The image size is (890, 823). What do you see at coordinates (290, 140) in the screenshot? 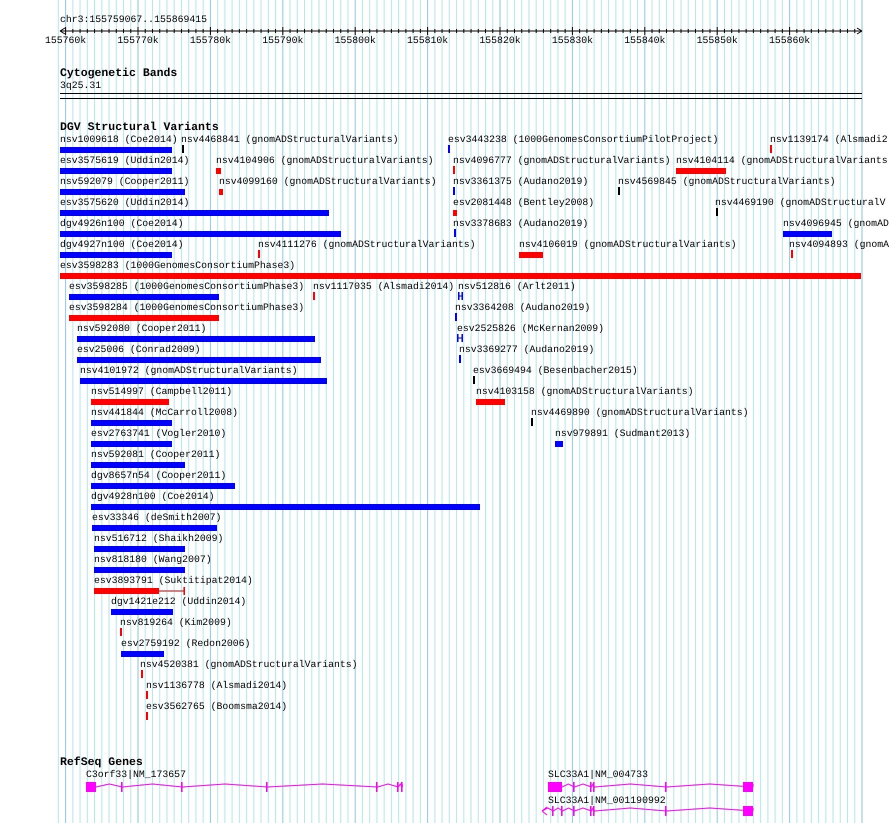
I see `variant-label: nsv4468841 (gnomADStructuralVariants)` at bounding box center [290, 140].